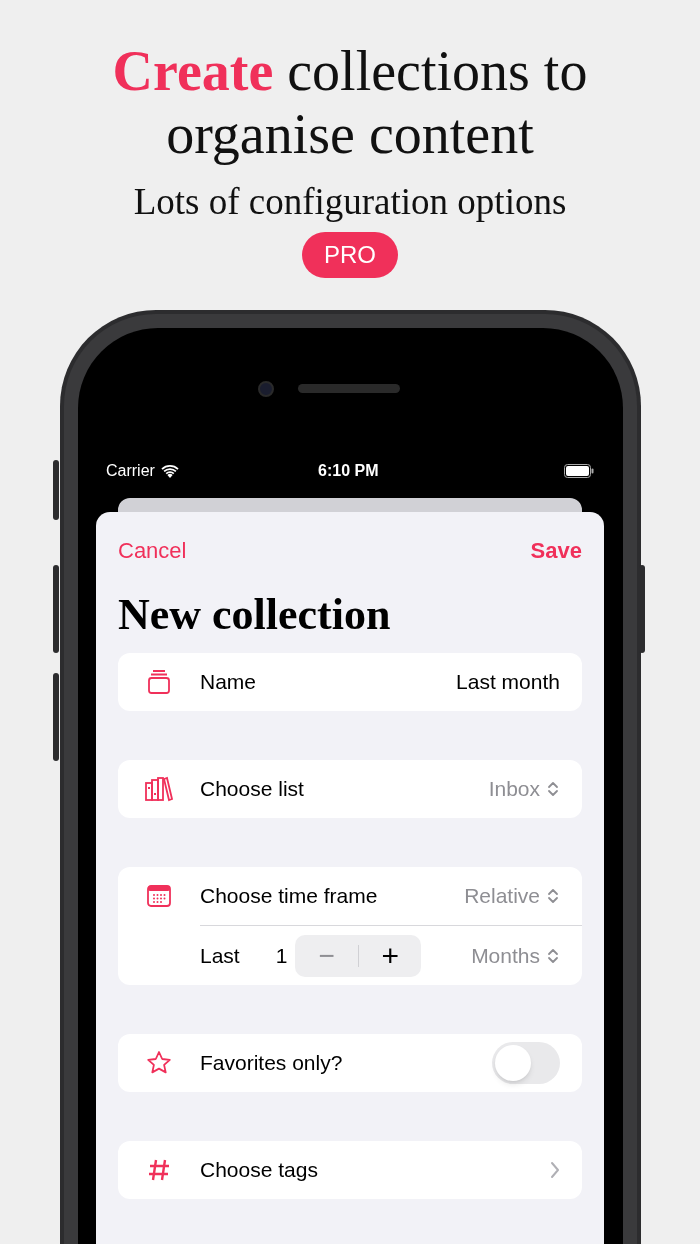 This screenshot has width=700, height=1244. I want to click on pro-badge: PRO, so click(350, 255).